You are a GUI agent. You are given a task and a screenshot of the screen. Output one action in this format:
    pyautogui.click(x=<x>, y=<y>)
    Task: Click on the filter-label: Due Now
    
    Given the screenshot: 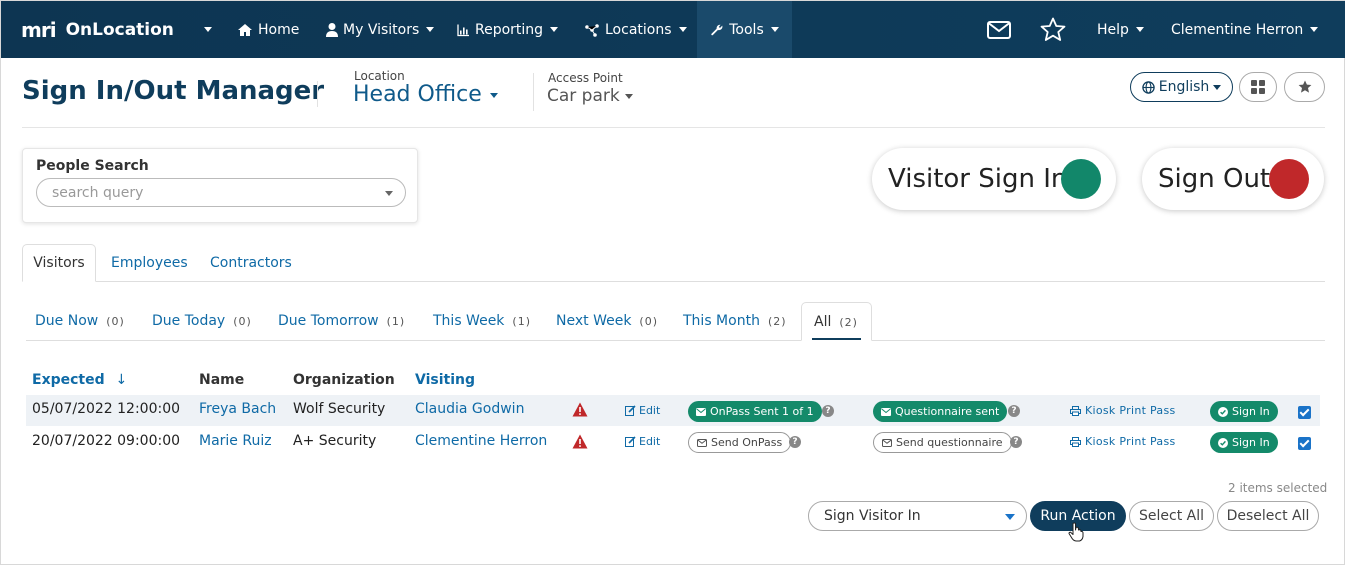 What is the action you would take?
    pyautogui.click(x=67, y=321)
    